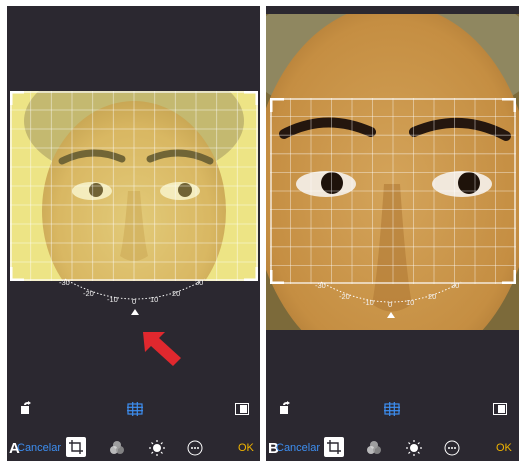  Describe the element at coordinates (162, 349) in the screenshot. I see `red-arrow-icon` at that location.